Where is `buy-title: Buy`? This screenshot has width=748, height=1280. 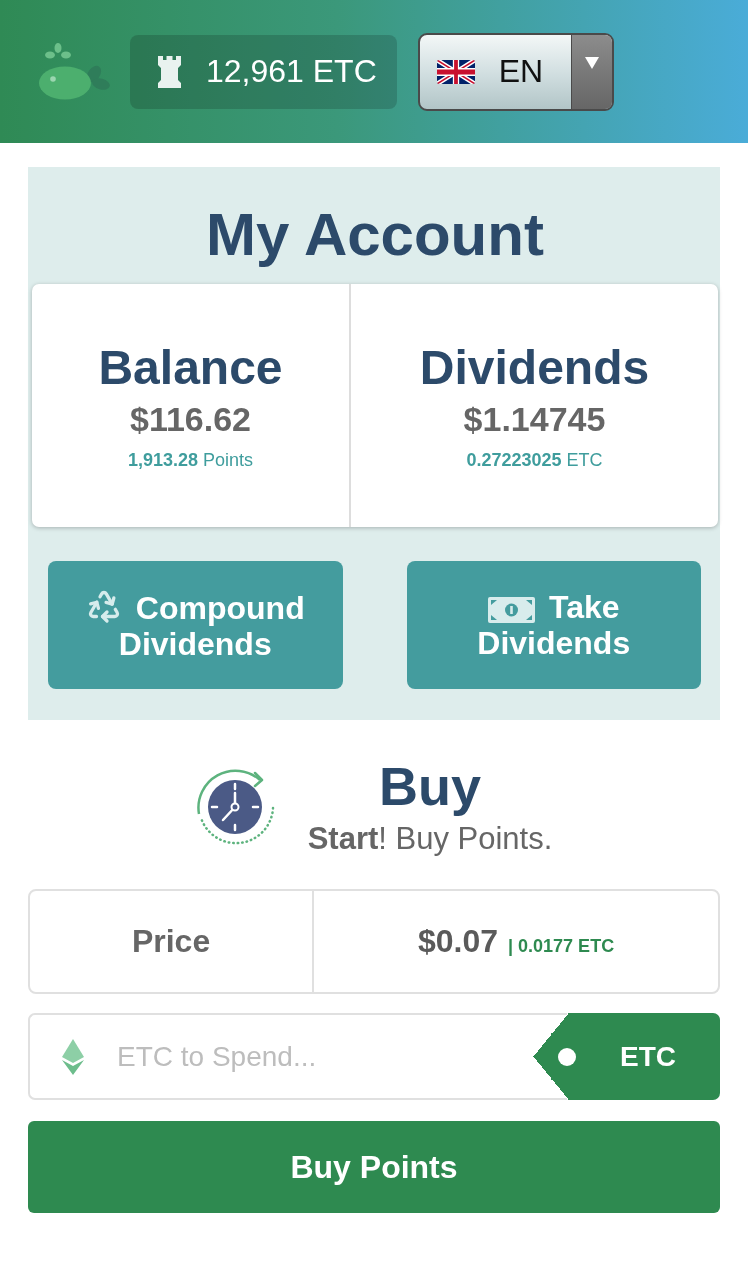
buy-title: Buy is located at coordinates (430, 786).